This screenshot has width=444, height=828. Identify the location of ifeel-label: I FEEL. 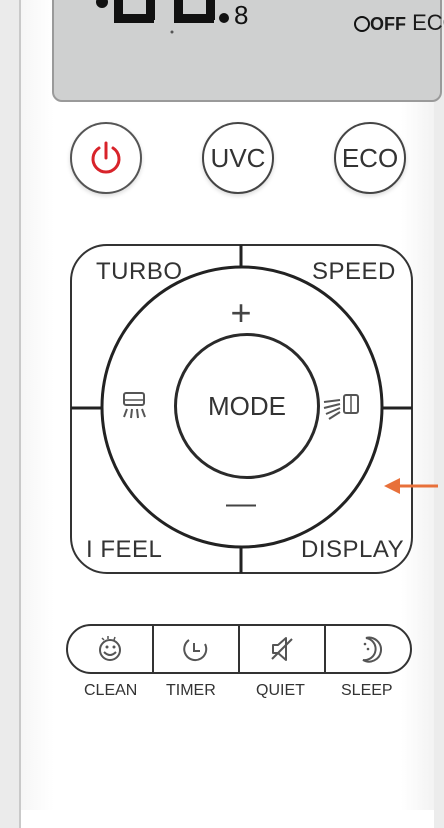
(124, 549).